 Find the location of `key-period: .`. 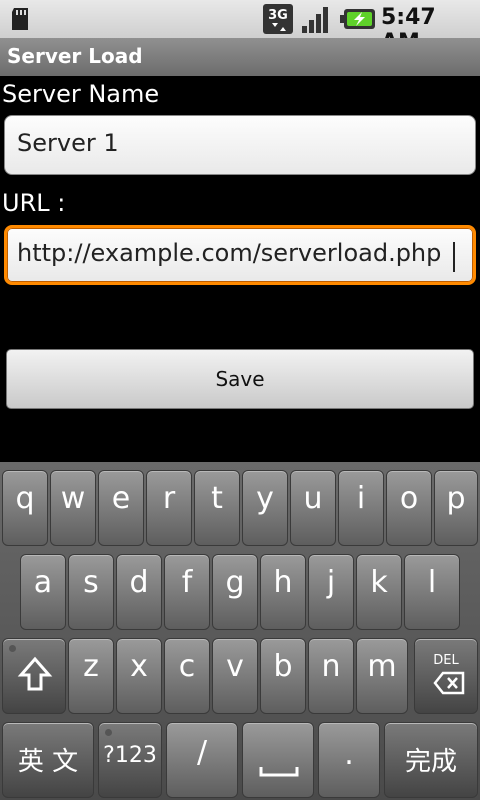

key-period: . is located at coordinates (349, 760).